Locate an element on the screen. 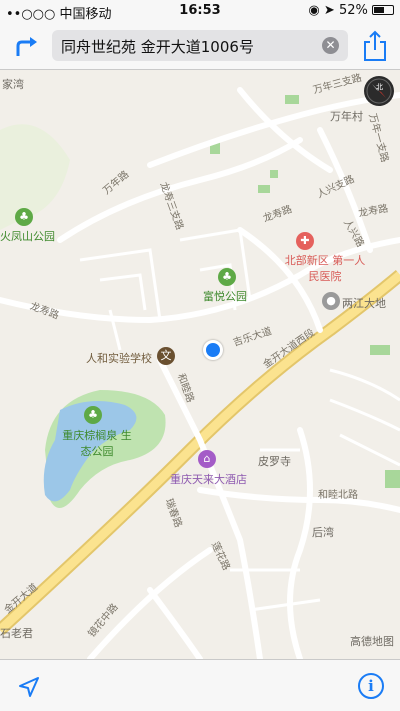 The width and height of the screenshot is (400, 711). poi-pin-icon: ● is located at coordinates (331, 301).